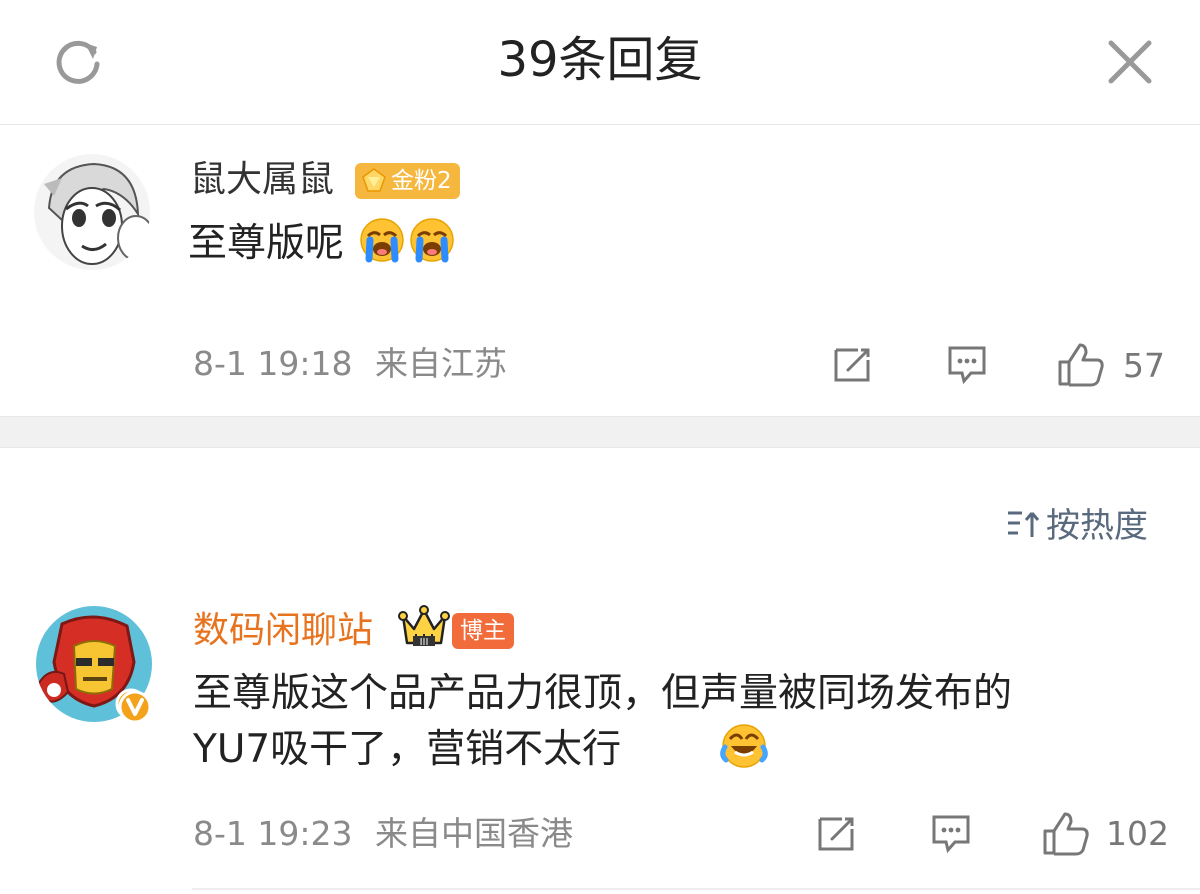 This screenshot has height=894, width=1200. I want to click on comment-text-line-2: YU7吸干了，营销不太行, so click(688, 750).